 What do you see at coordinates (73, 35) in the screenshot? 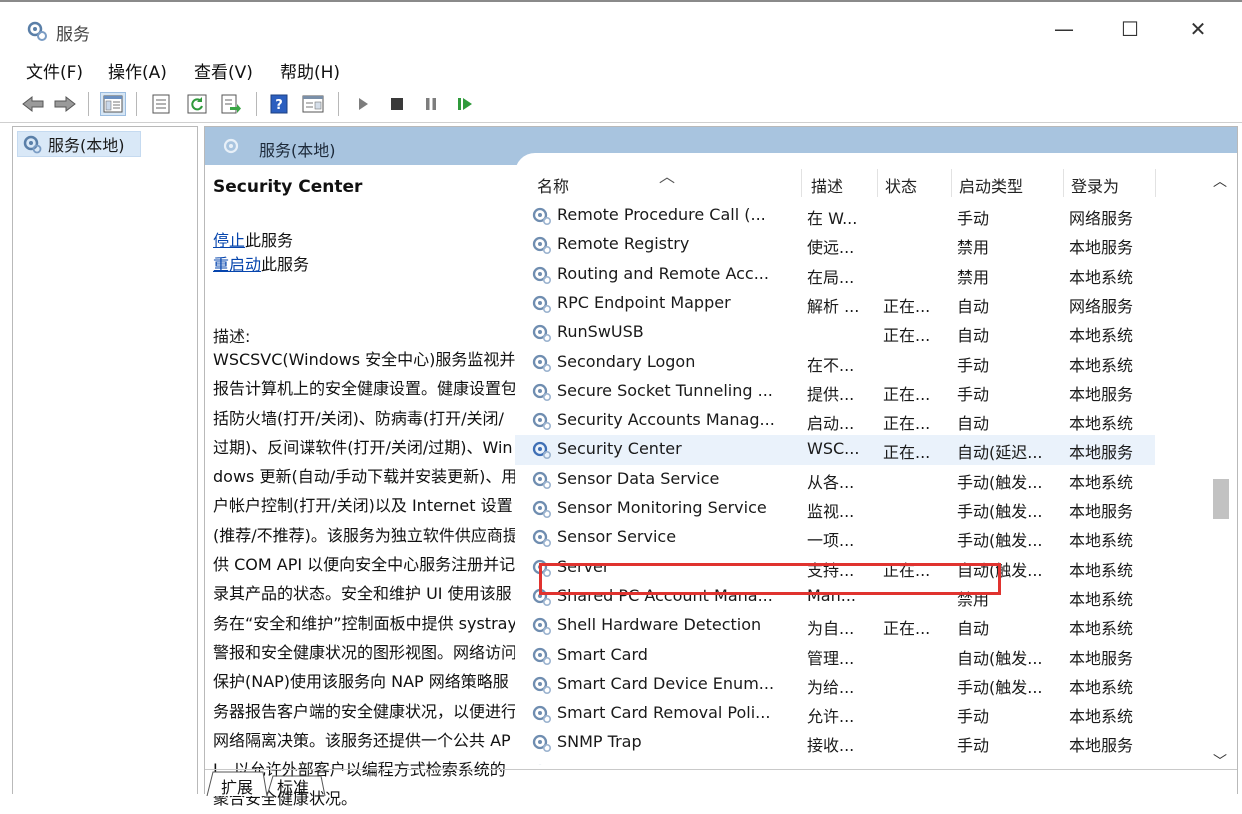
I see `window-title: 服务` at bounding box center [73, 35].